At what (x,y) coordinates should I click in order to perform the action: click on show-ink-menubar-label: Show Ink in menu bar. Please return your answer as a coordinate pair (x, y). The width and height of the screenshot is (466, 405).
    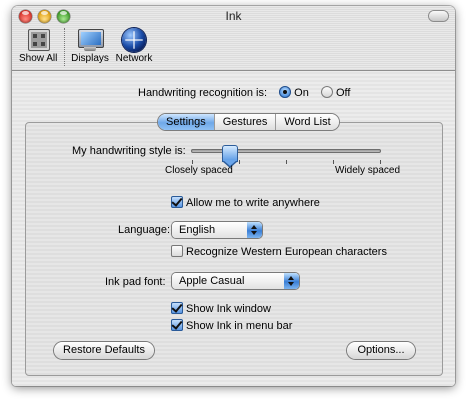
    Looking at the image, I should click on (239, 326).